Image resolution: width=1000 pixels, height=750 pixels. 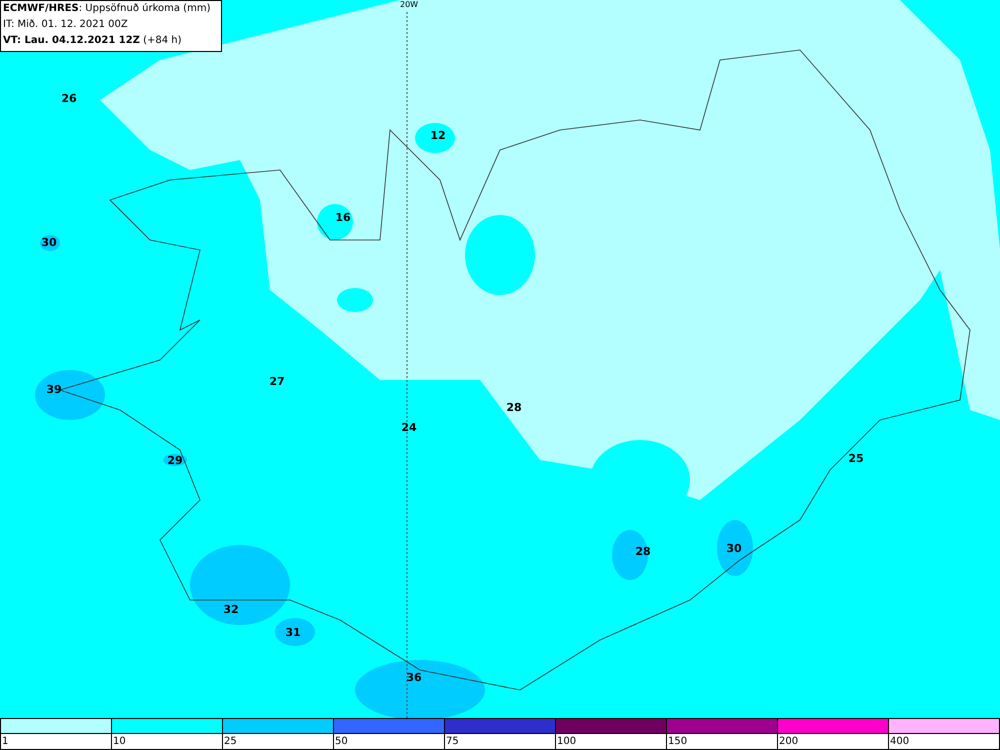 What do you see at coordinates (899, 742) in the screenshot?
I see `legend-tick: 400` at bounding box center [899, 742].